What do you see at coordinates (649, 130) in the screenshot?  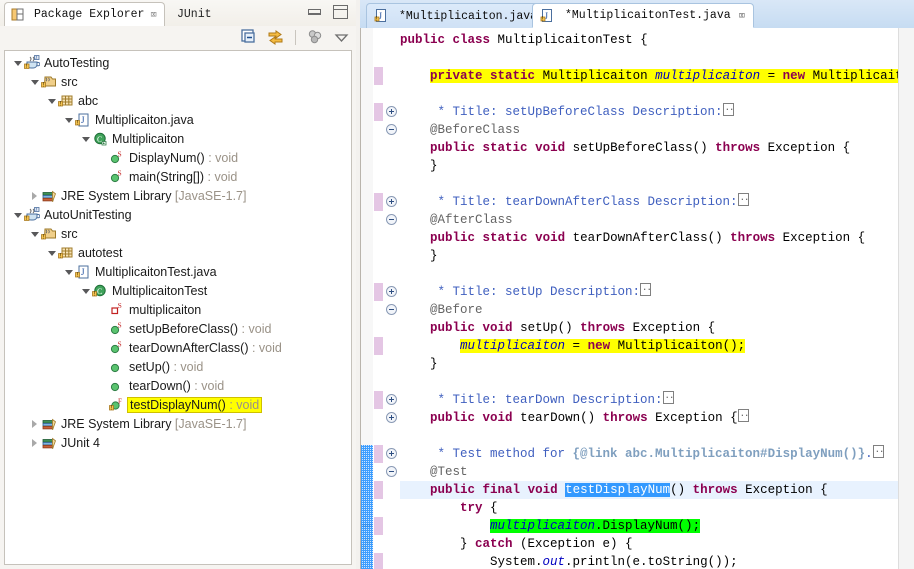 I see `code-line: @BeforeClass` at bounding box center [649, 130].